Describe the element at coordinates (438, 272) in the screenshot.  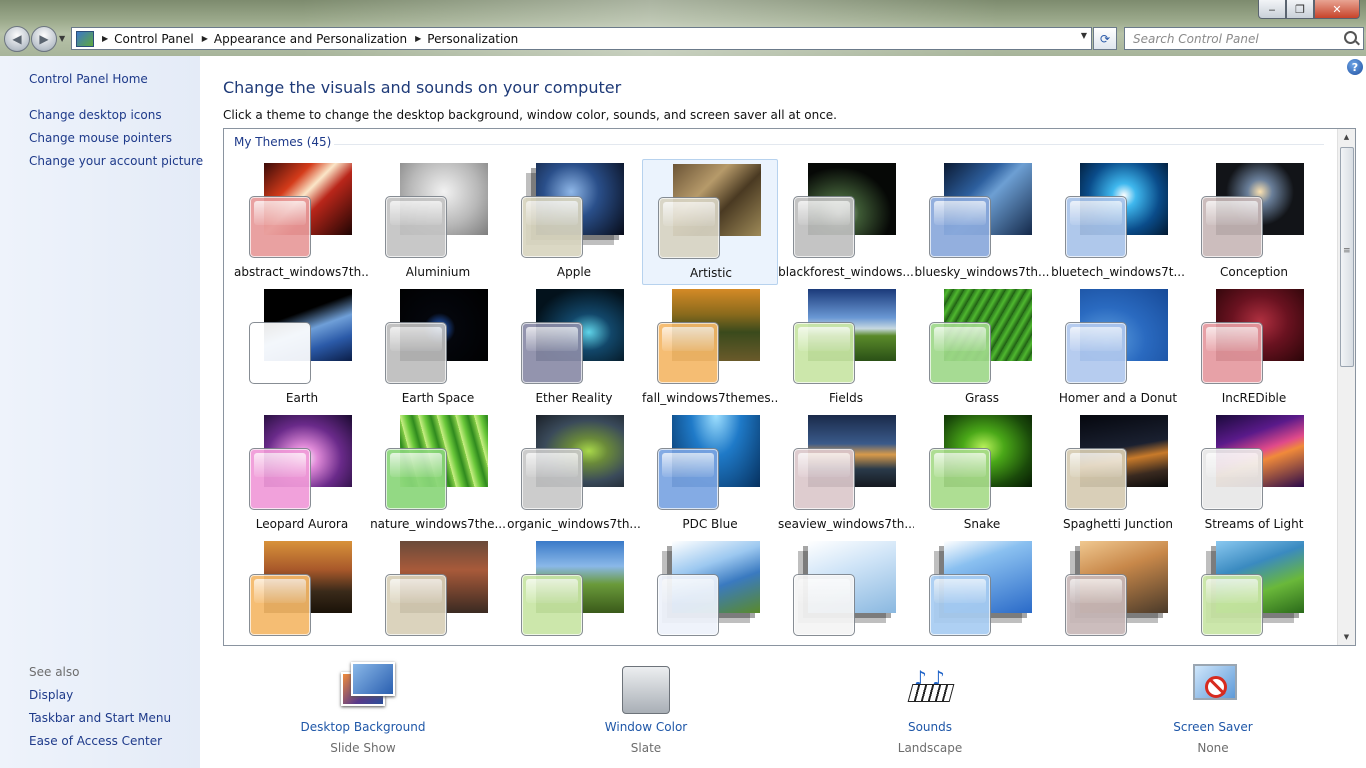
I see `theme-label: Aluminium` at that location.